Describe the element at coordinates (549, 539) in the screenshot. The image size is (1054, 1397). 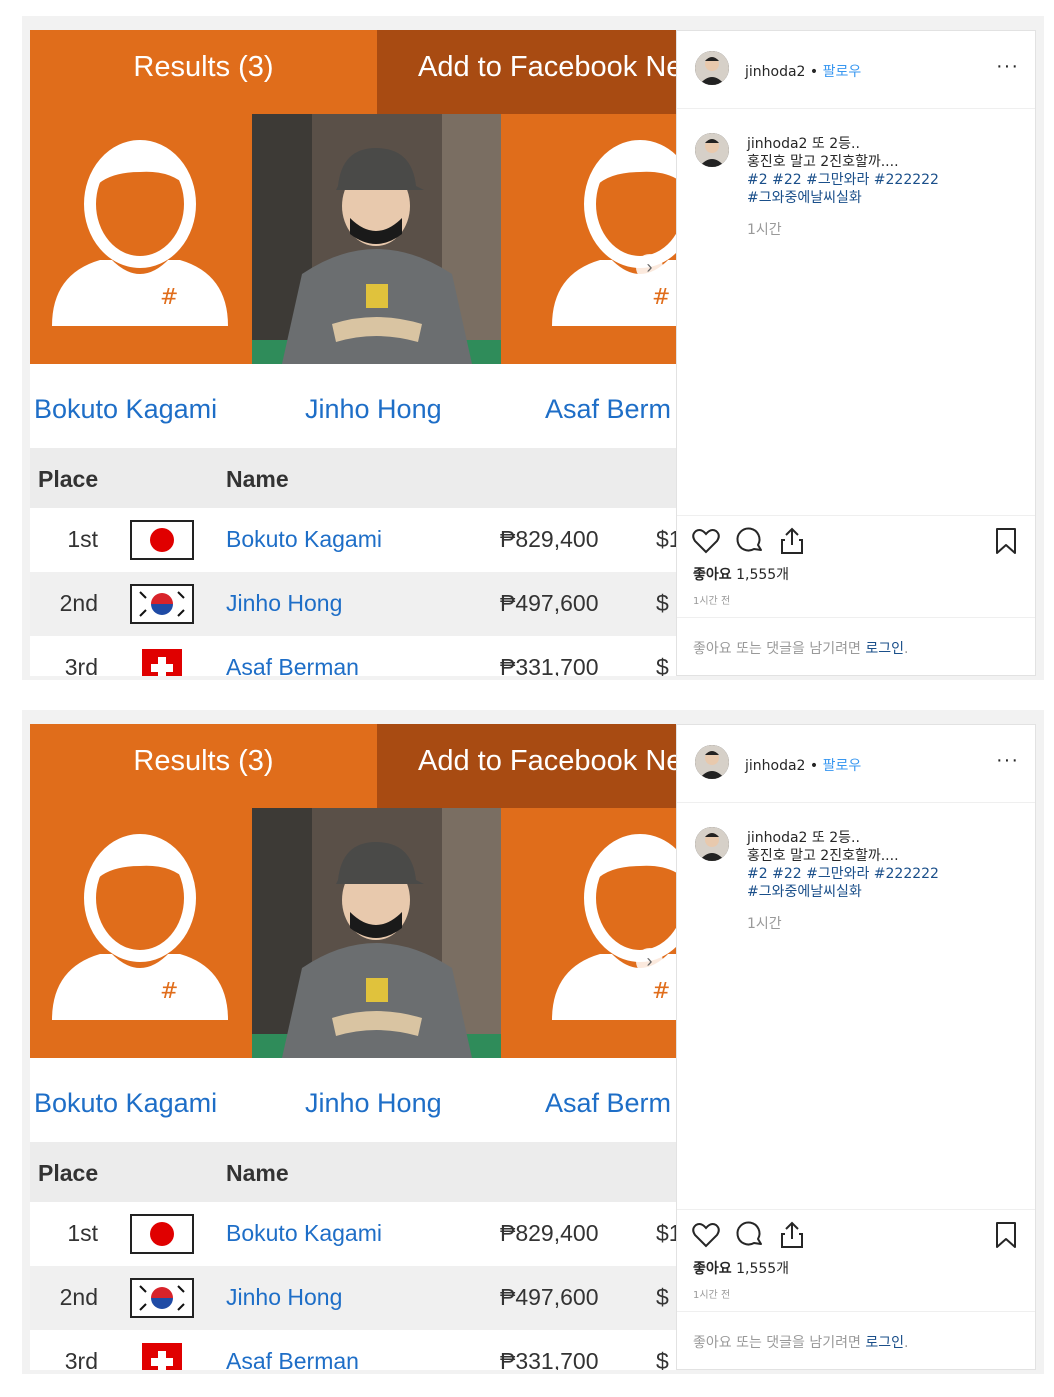
I see `prize-cell: ₱829,400` at that location.